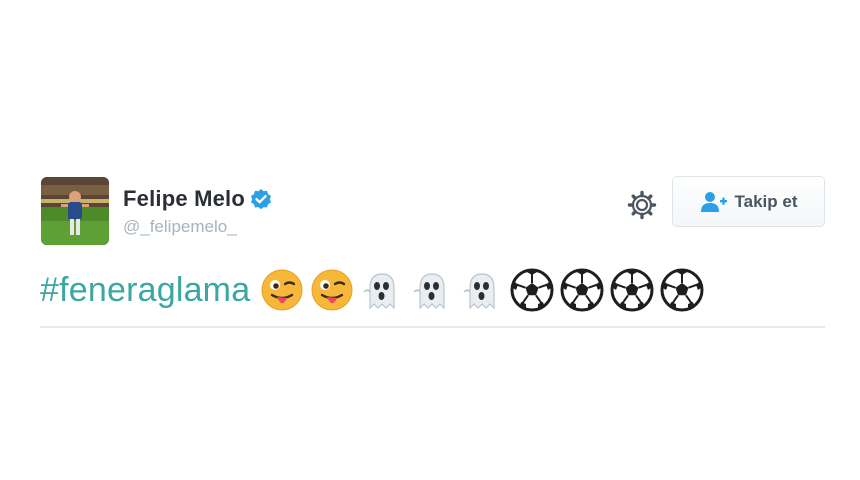  I want to click on user-info: Felipe Melo @_felipemelo_, so click(197, 211).